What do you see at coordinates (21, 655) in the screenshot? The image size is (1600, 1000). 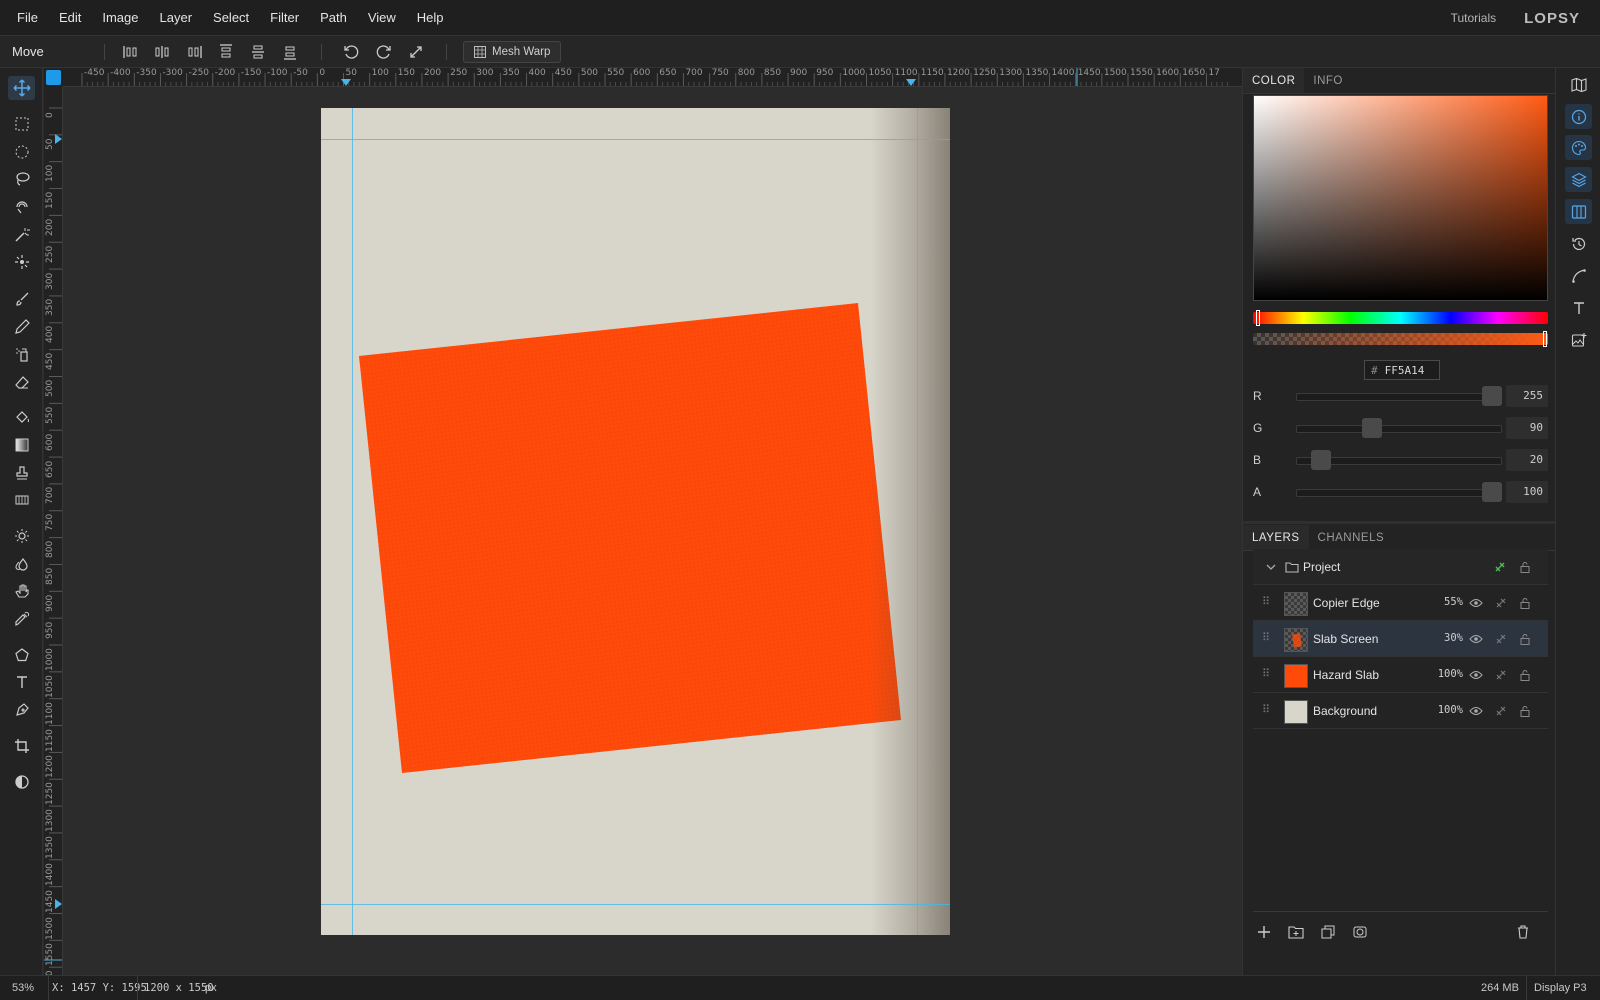 I see `polygon-icon` at bounding box center [21, 655].